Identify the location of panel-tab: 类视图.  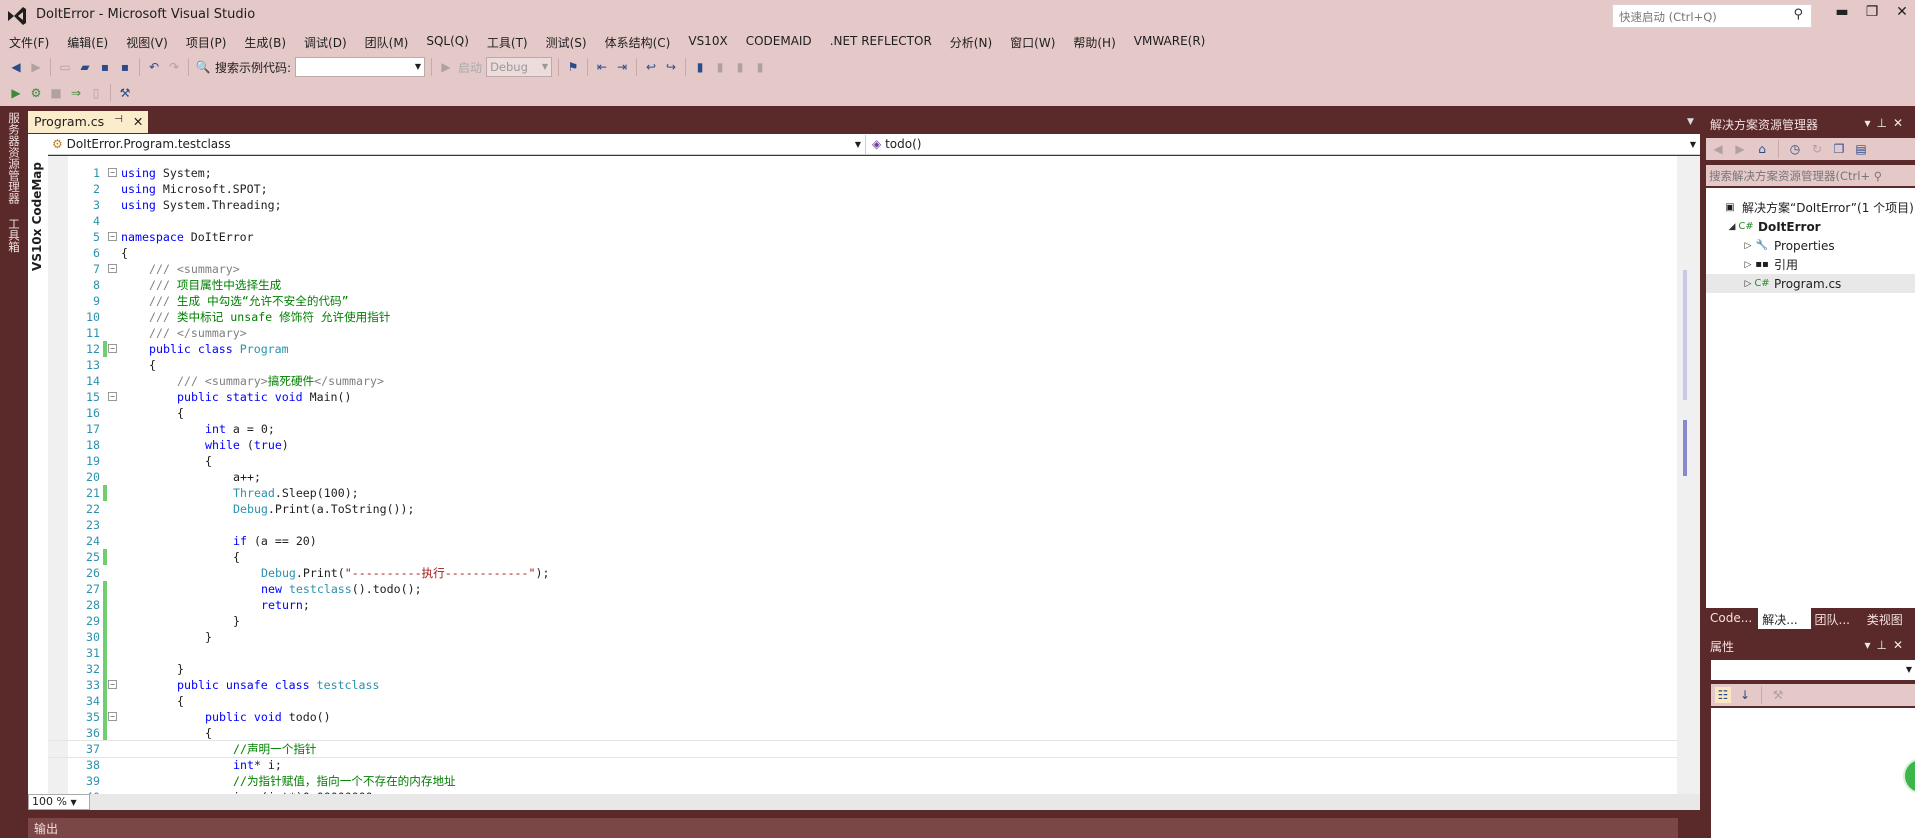
(1889, 618).